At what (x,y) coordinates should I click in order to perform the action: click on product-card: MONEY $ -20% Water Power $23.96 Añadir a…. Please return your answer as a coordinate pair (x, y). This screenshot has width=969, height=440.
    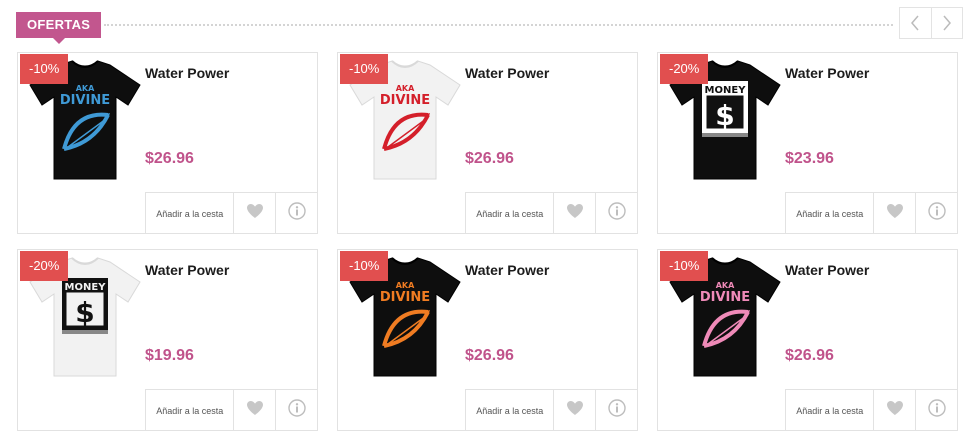
    Looking at the image, I should click on (807, 143).